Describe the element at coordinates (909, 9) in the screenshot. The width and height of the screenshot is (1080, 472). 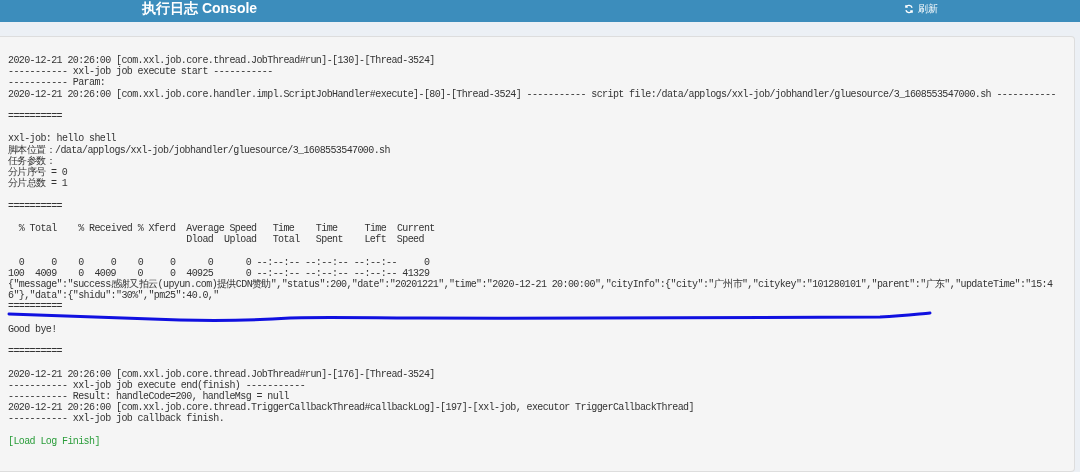
I see `refresh-icon` at that location.